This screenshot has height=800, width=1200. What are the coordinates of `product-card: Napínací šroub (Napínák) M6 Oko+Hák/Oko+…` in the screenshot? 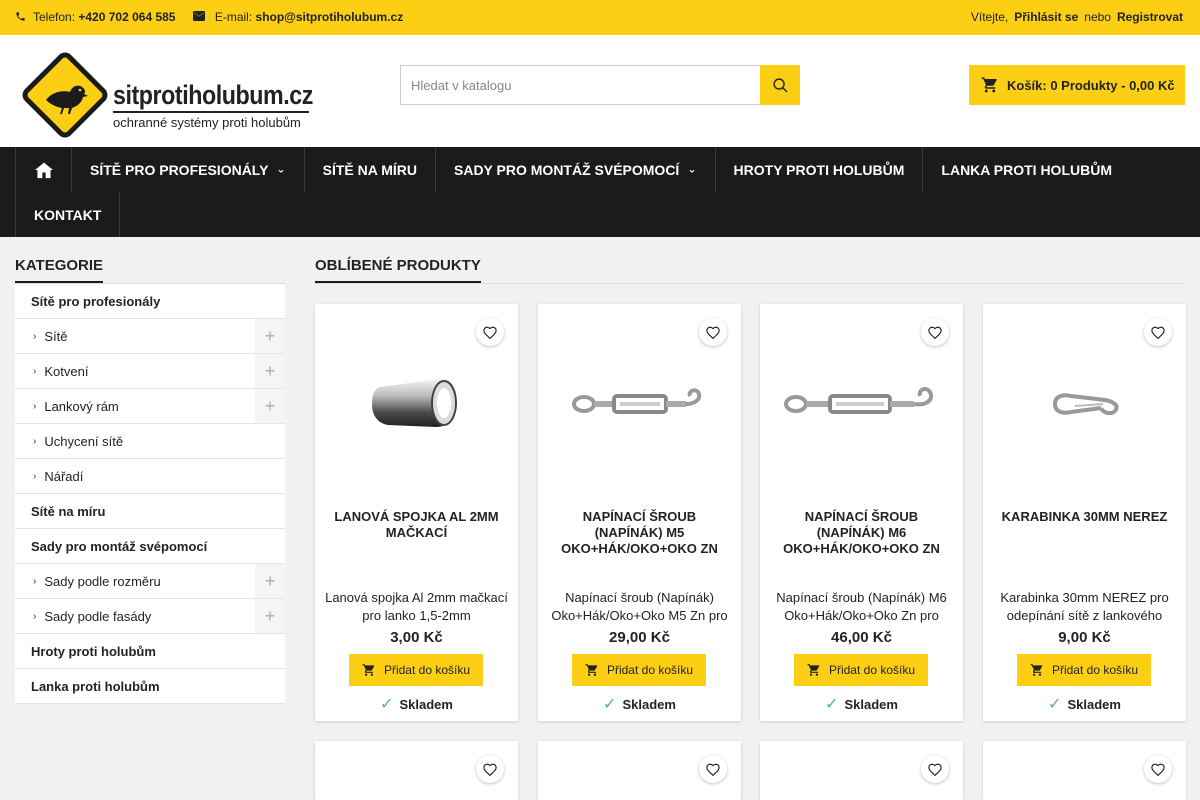 It's located at (861, 512).